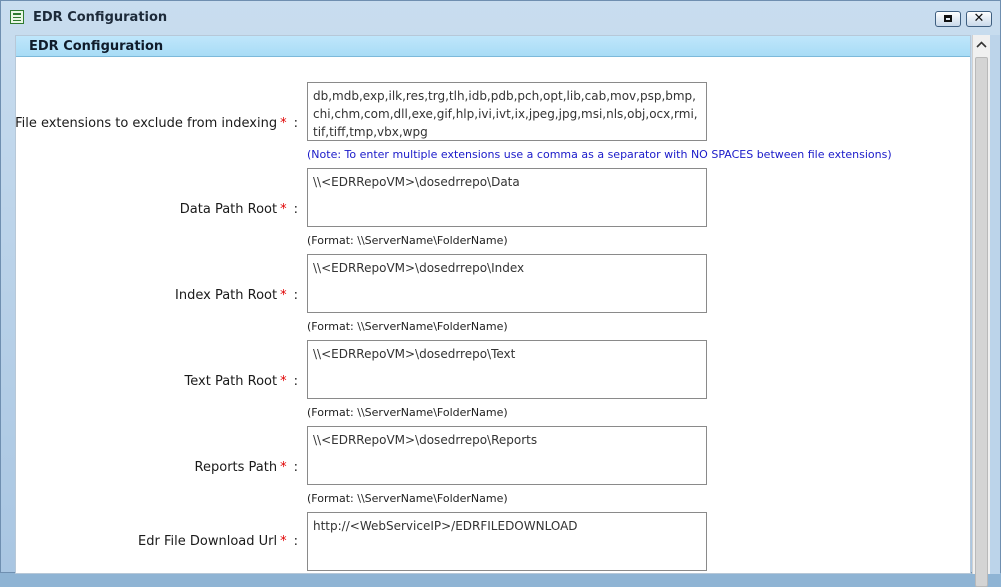  I want to click on data-path-root-label: Data Path Root *:, so click(239, 209).